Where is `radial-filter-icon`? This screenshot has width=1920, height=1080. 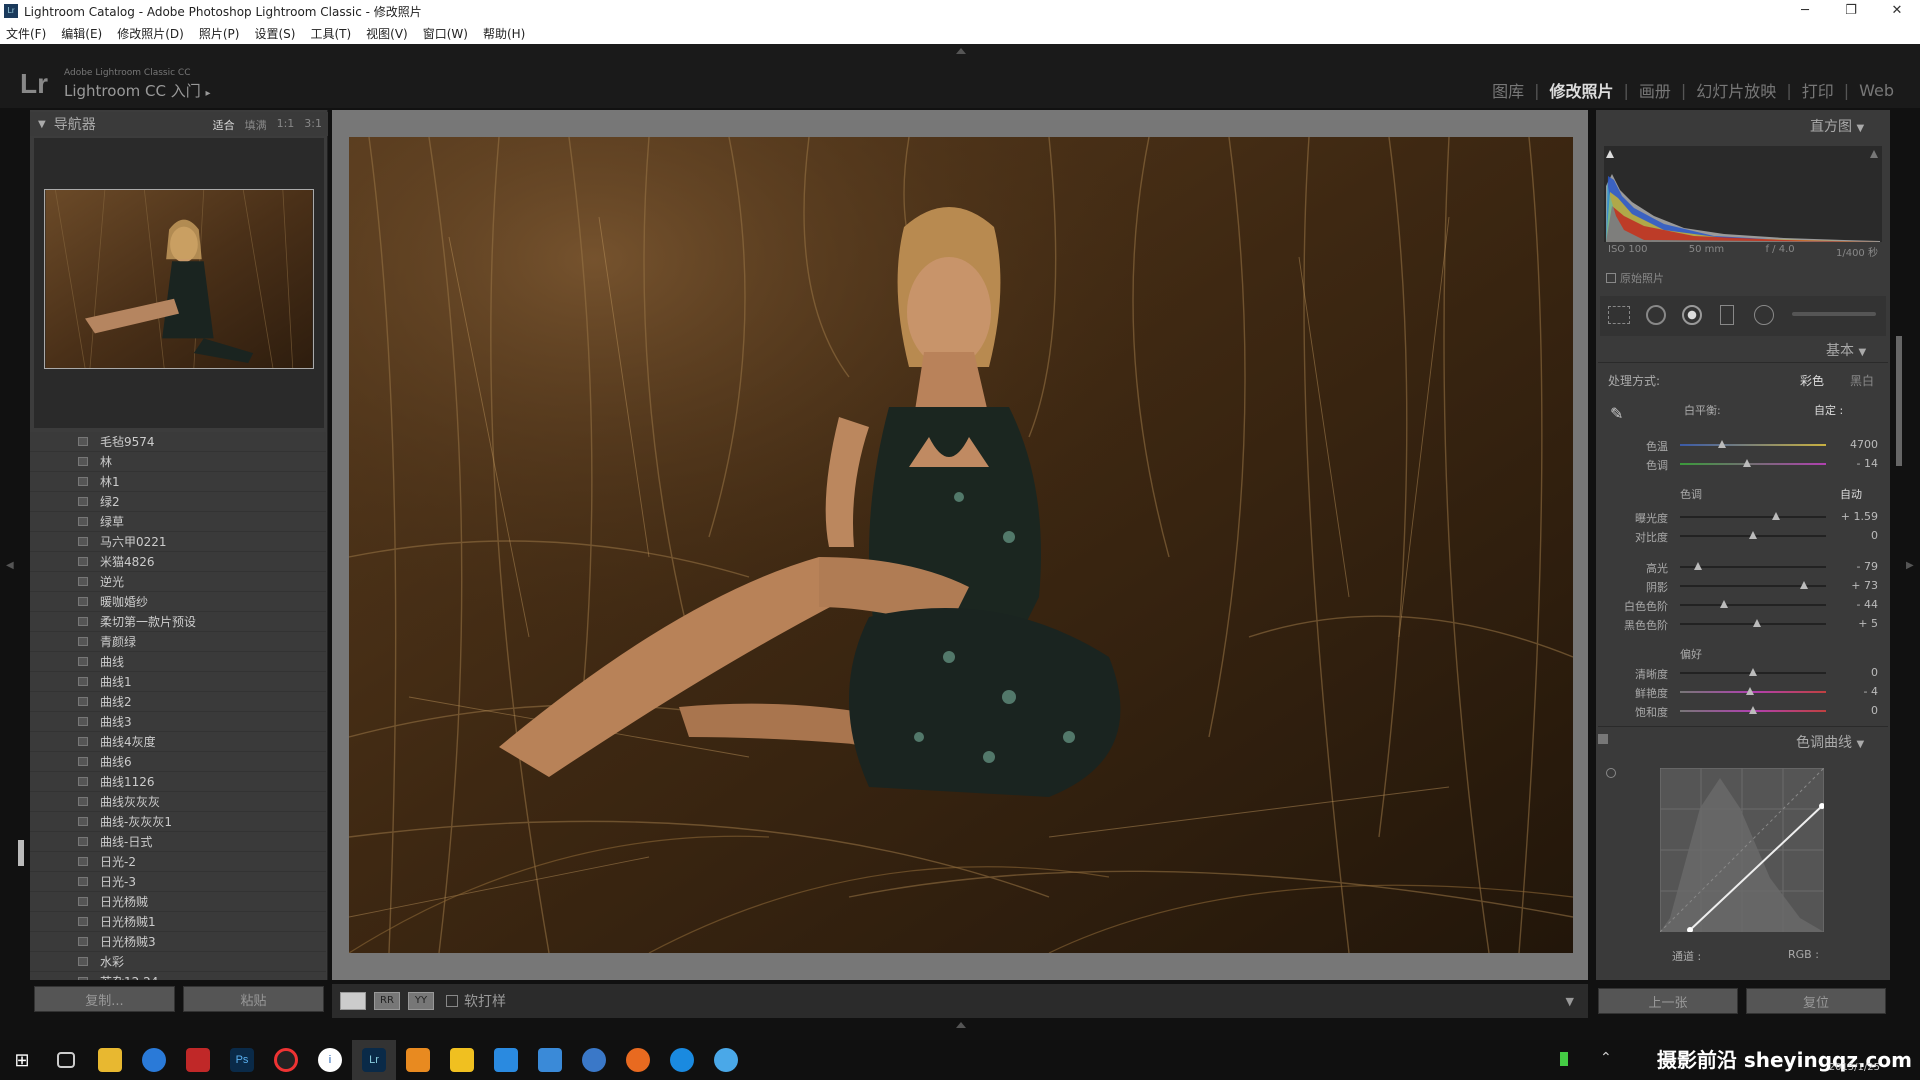
radial-filter-icon is located at coordinates (1764, 315).